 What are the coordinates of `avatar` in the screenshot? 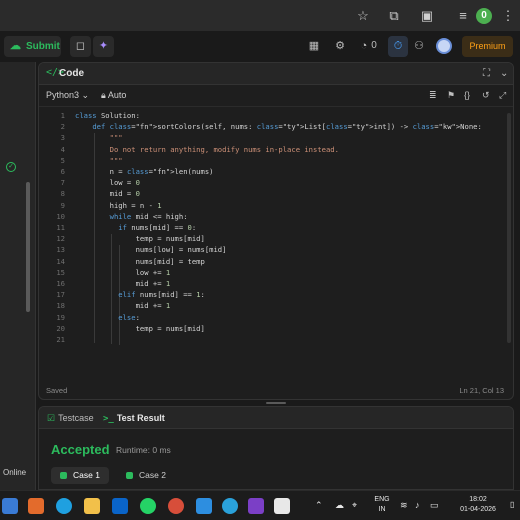 It's located at (444, 46).